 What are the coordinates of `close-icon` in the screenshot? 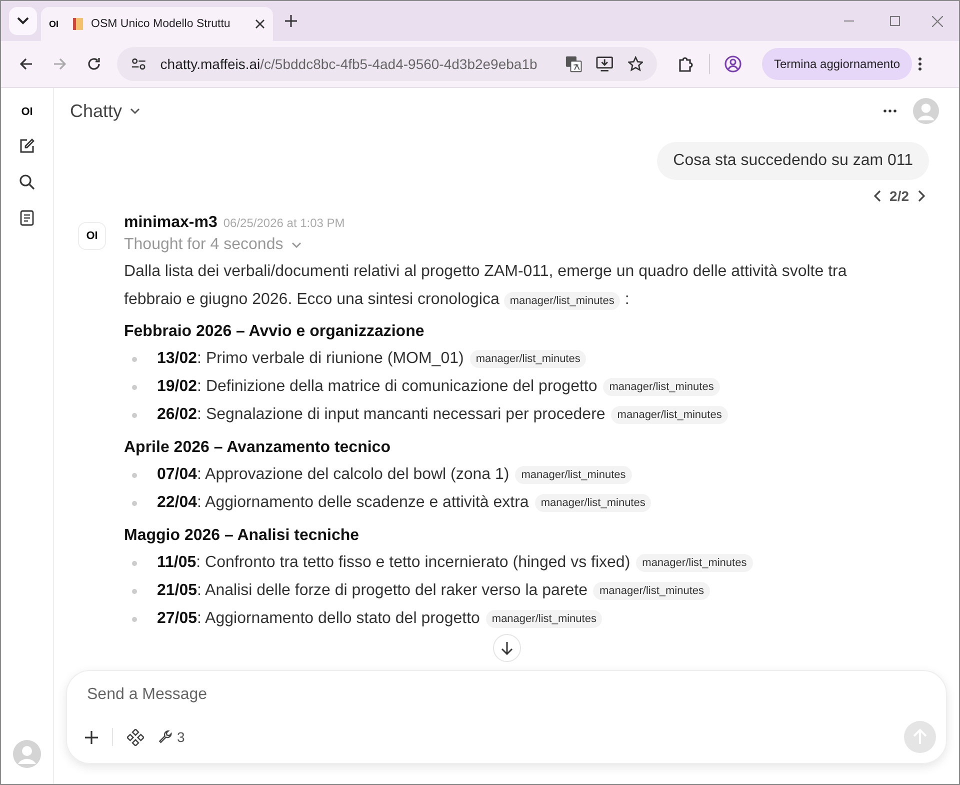 It's located at (260, 24).